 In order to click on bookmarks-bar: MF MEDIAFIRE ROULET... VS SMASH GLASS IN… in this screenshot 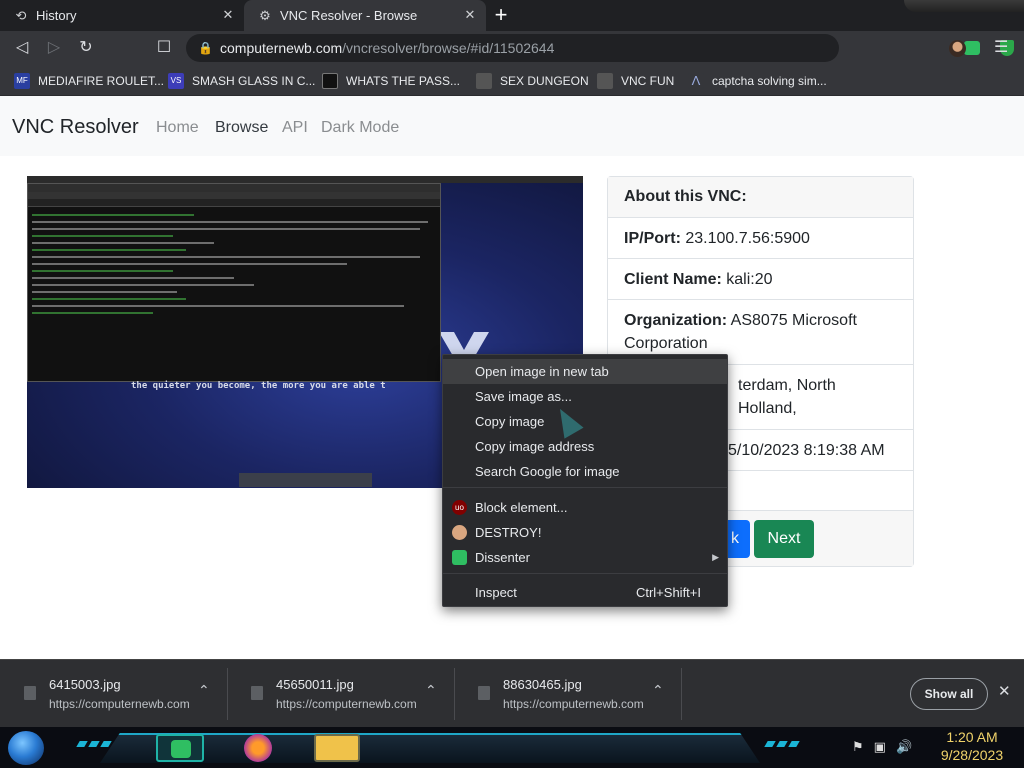, I will do `click(512, 80)`.